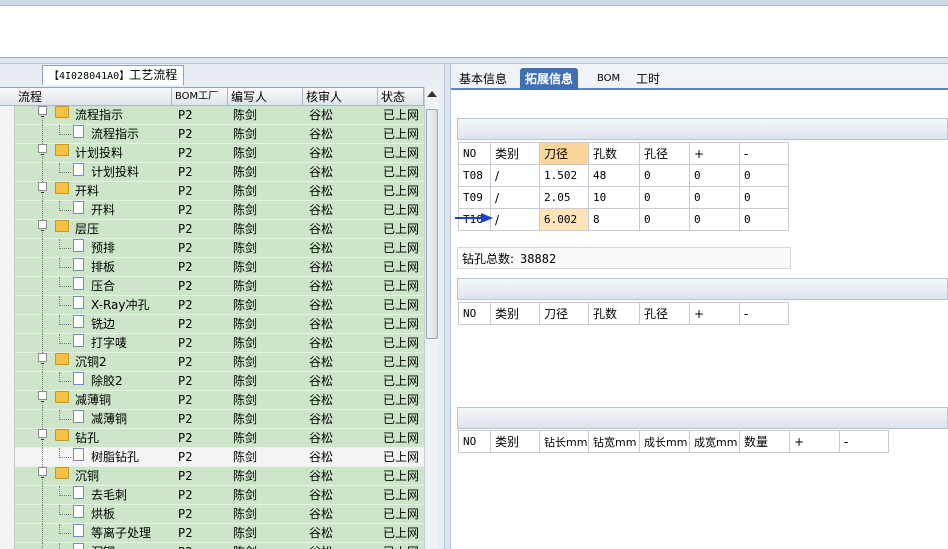 This screenshot has height=549, width=948. What do you see at coordinates (219, 229) in the screenshot?
I see `table-row: - 层压 P2 陈剑 谷松 已上网` at bounding box center [219, 229].